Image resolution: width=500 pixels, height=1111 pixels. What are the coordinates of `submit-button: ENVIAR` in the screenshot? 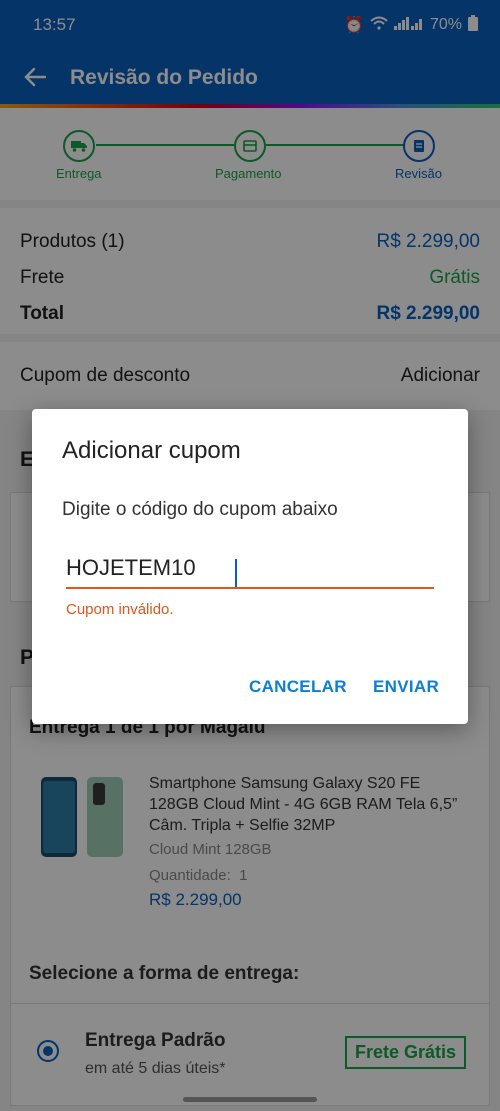 It's located at (406, 687).